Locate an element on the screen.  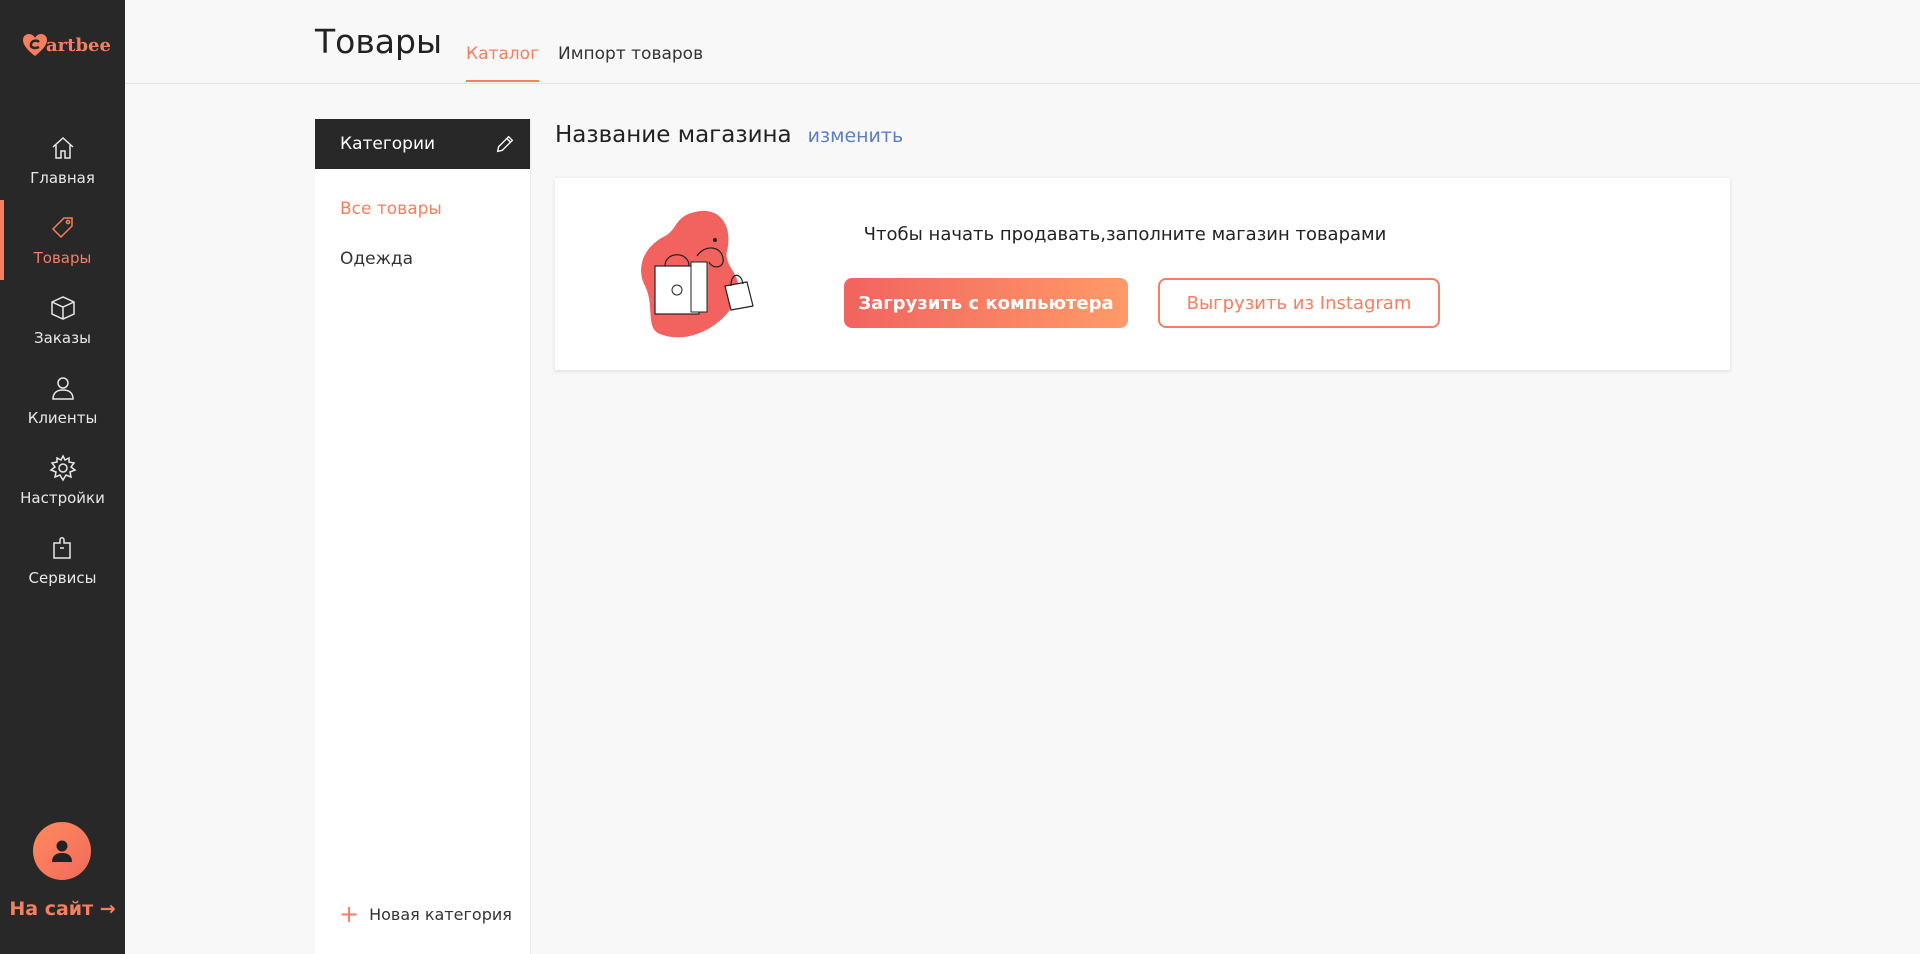
categories-header: Категории is located at coordinates (422, 144).